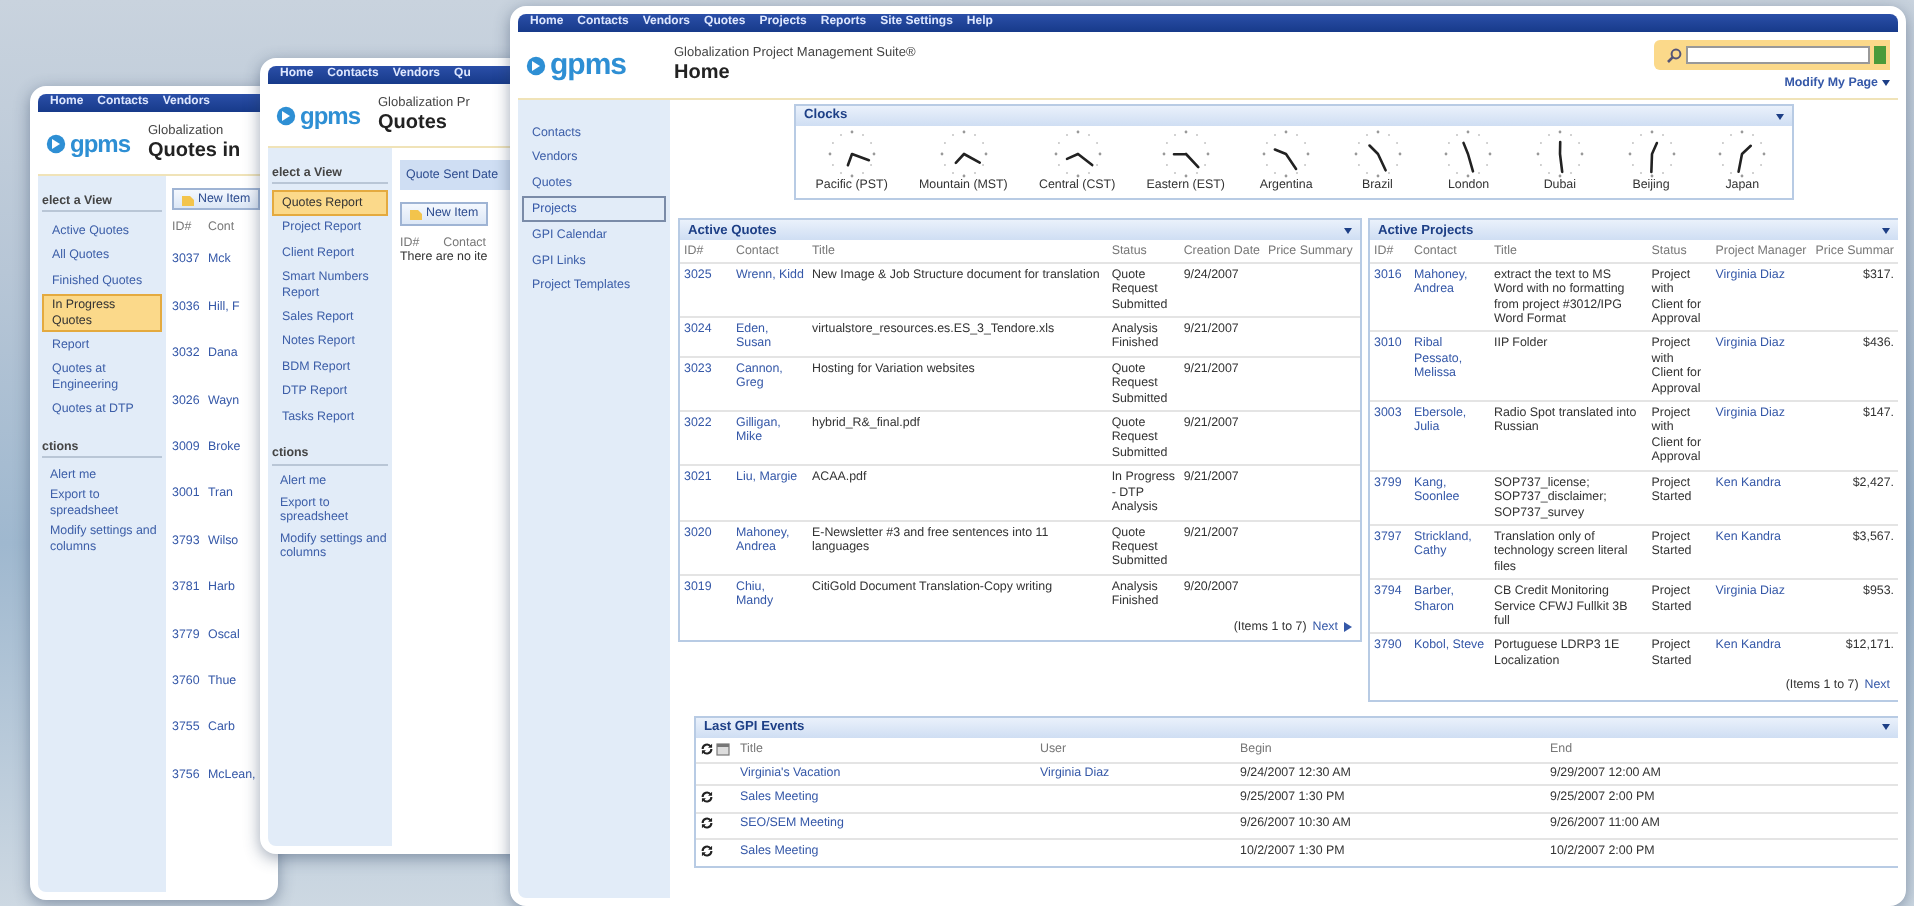 The image size is (1914, 906). What do you see at coordinates (1348, 626) in the screenshot?
I see `next-arrow-icon` at bounding box center [1348, 626].